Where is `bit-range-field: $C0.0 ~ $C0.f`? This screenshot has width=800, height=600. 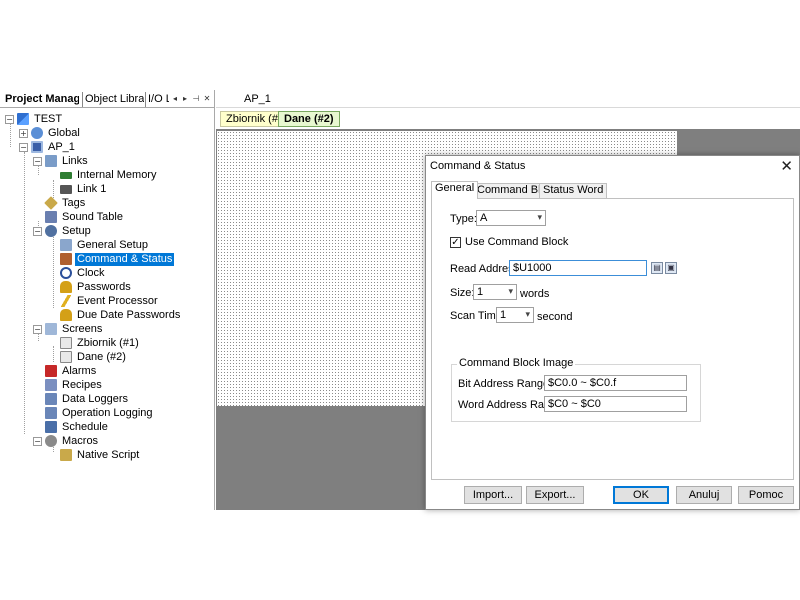
bit-range-field: $C0.0 ~ $C0.f is located at coordinates (615, 383).